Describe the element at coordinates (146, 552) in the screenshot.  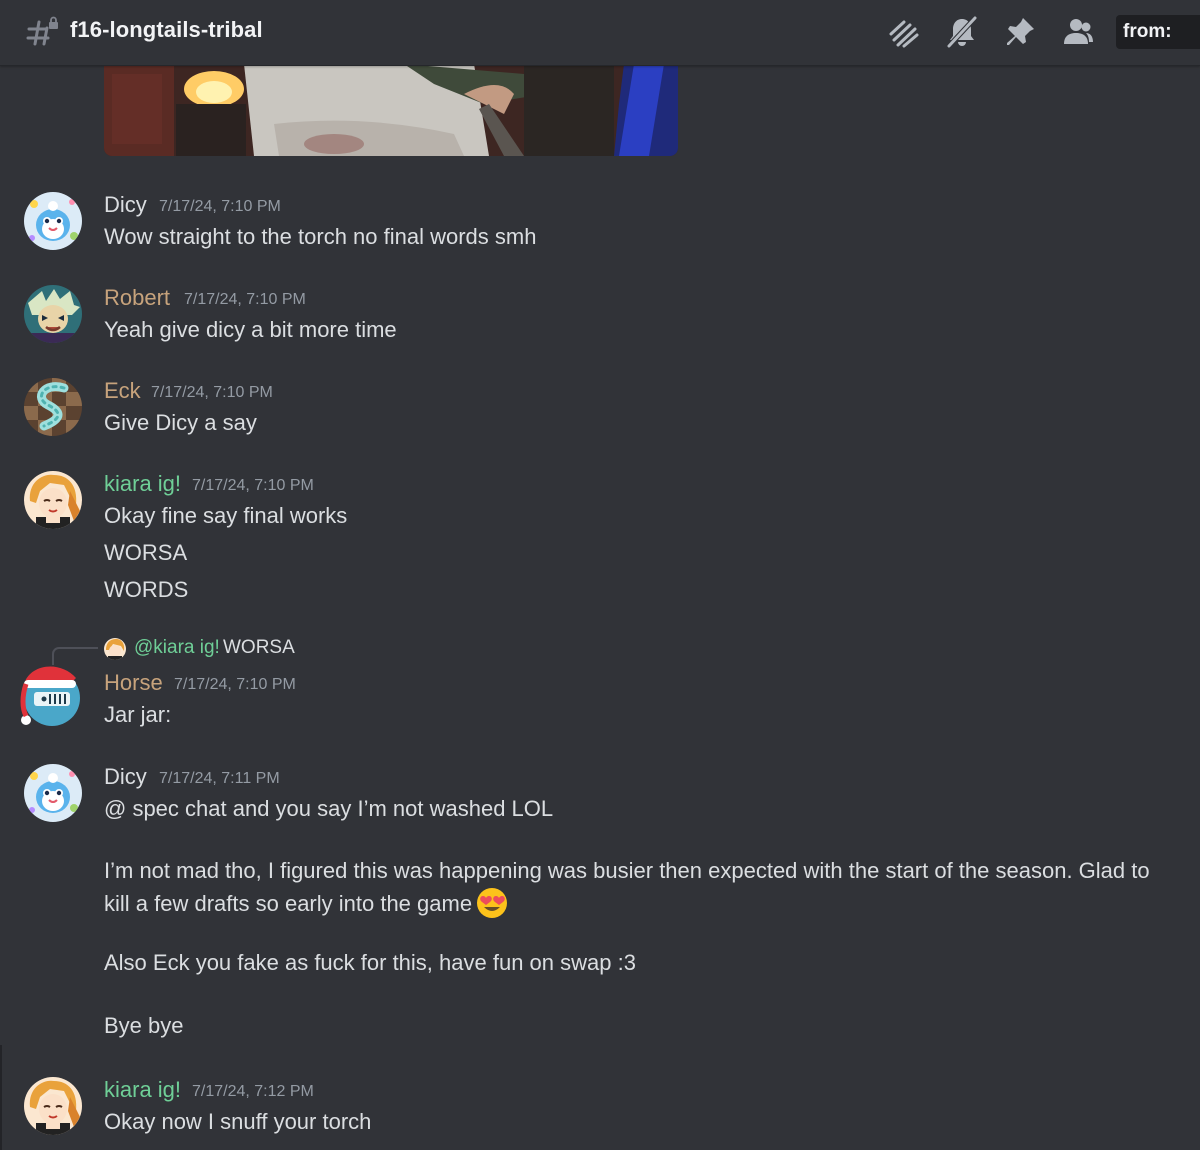
I see `message-text: WORSA` at that location.